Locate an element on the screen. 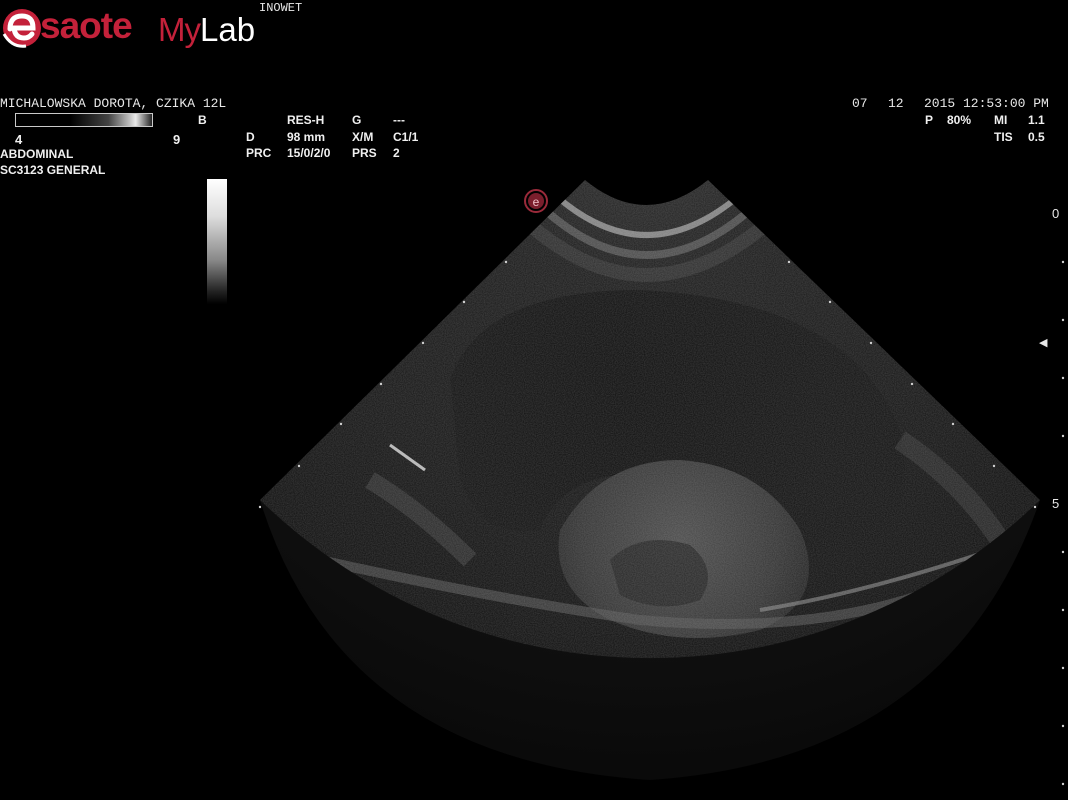 The height and width of the screenshot is (800, 1068). probe-orientation-marker-icon: e is located at coordinates (536, 201).